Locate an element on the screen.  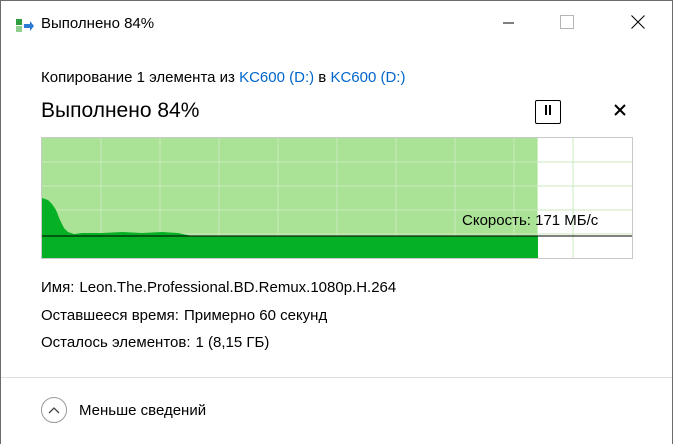
cancel-button is located at coordinates (620, 112).